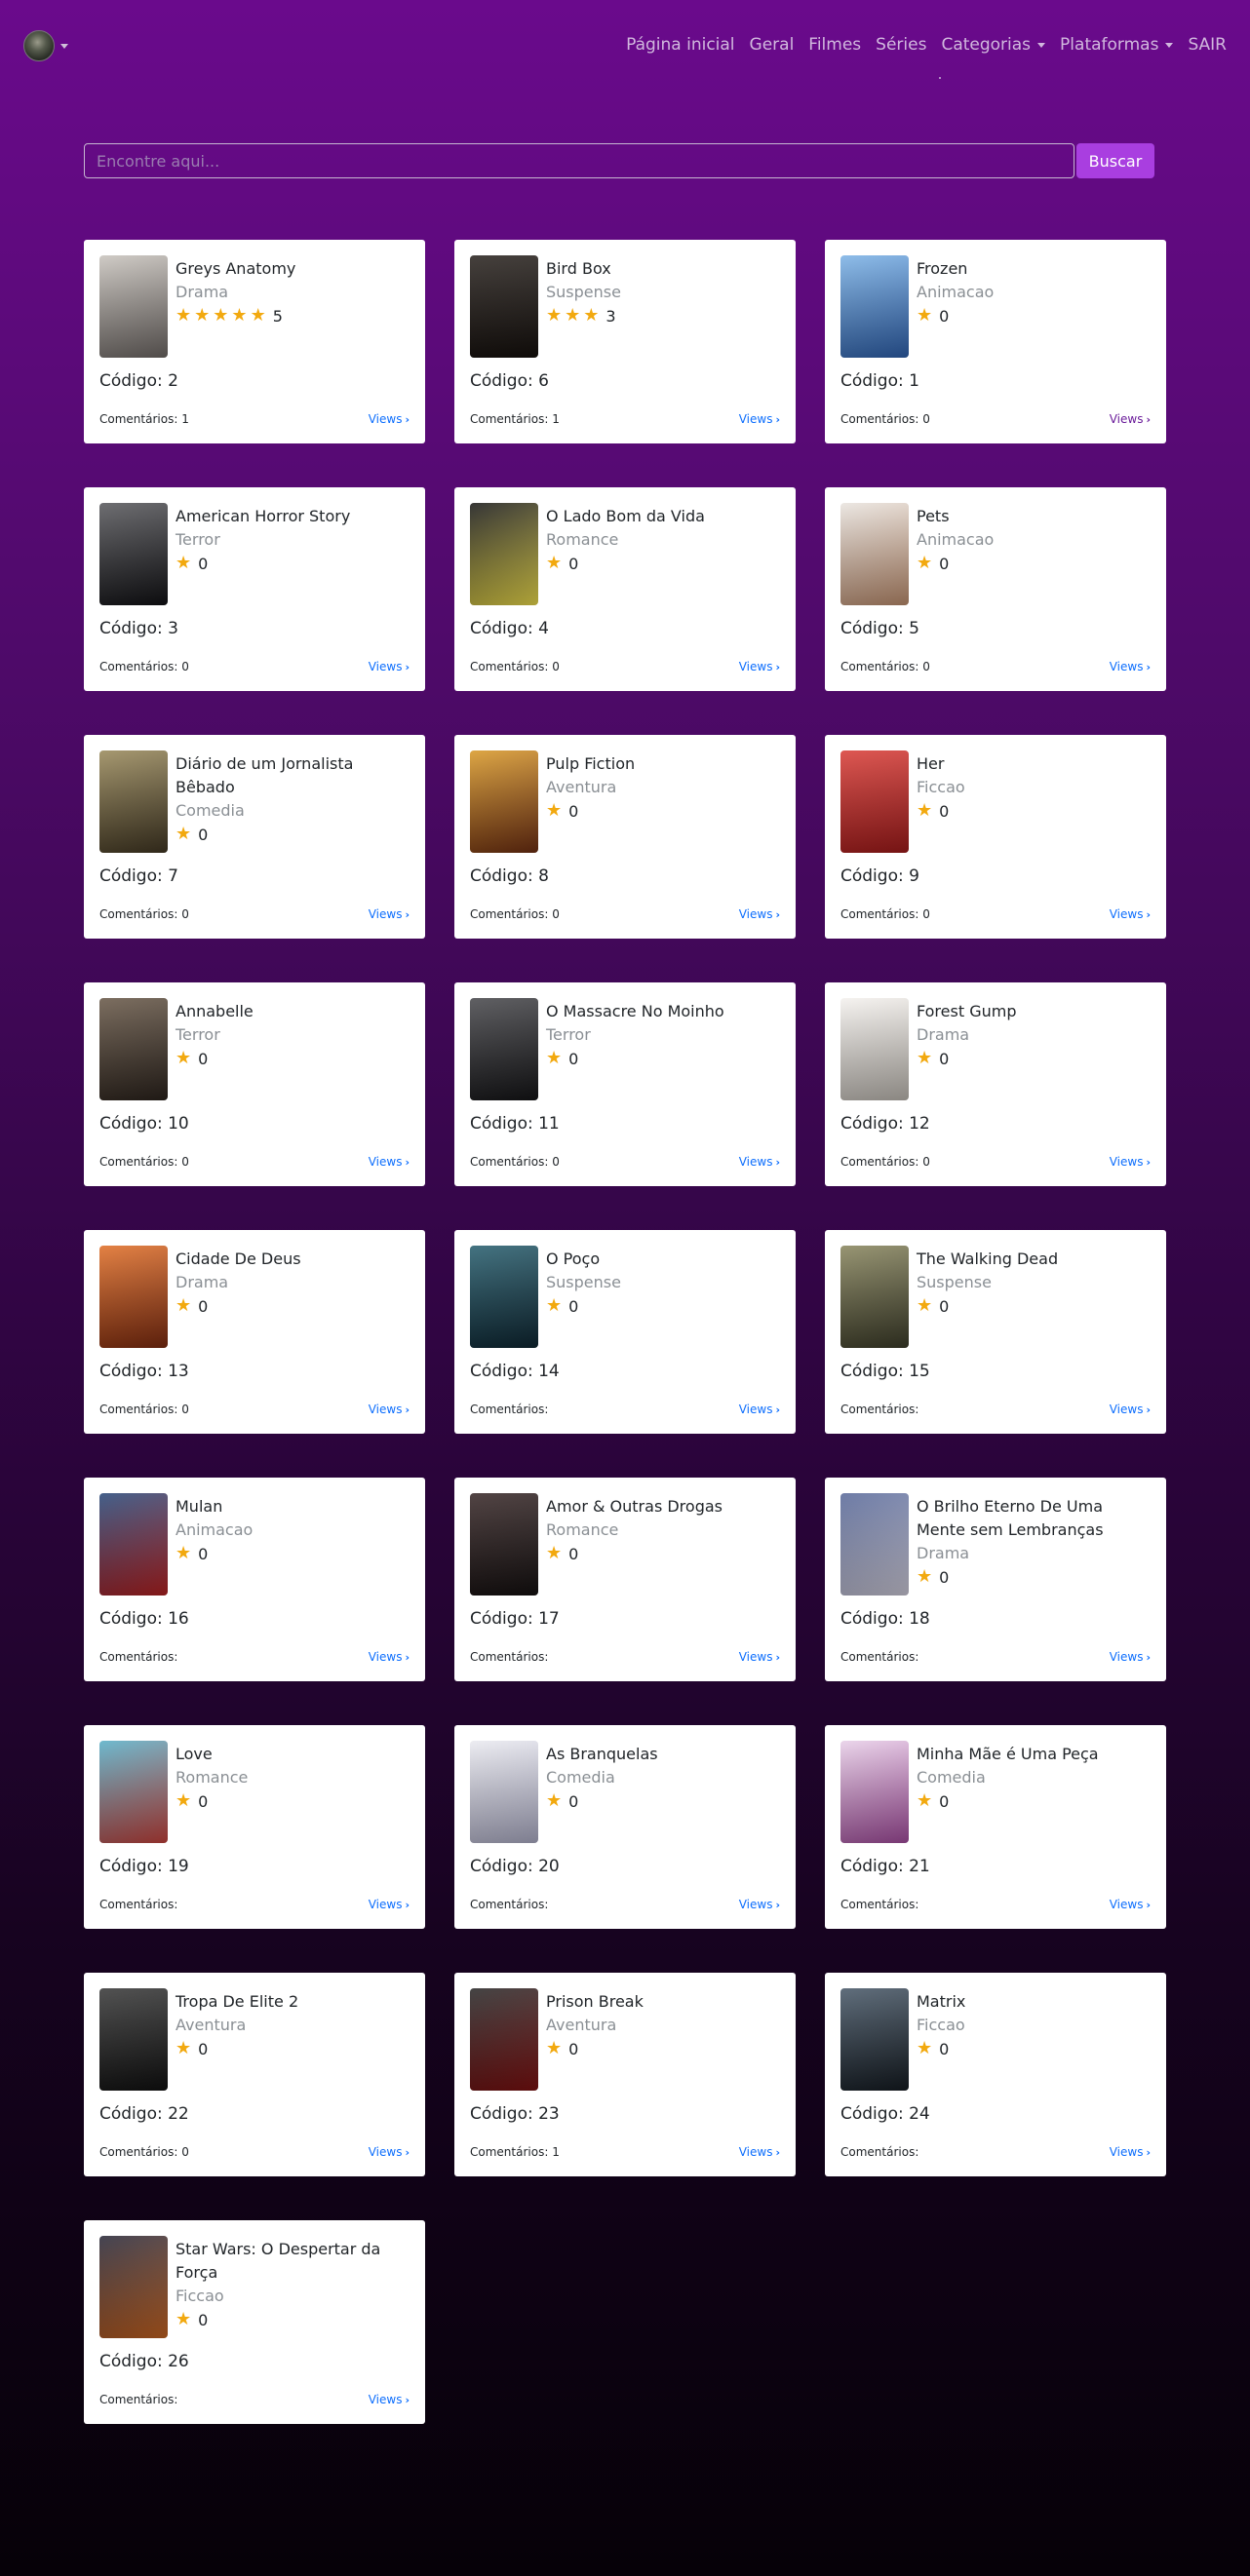 The image size is (1250, 2576). I want to click on card-code: Código: 8, so click(625, 876).